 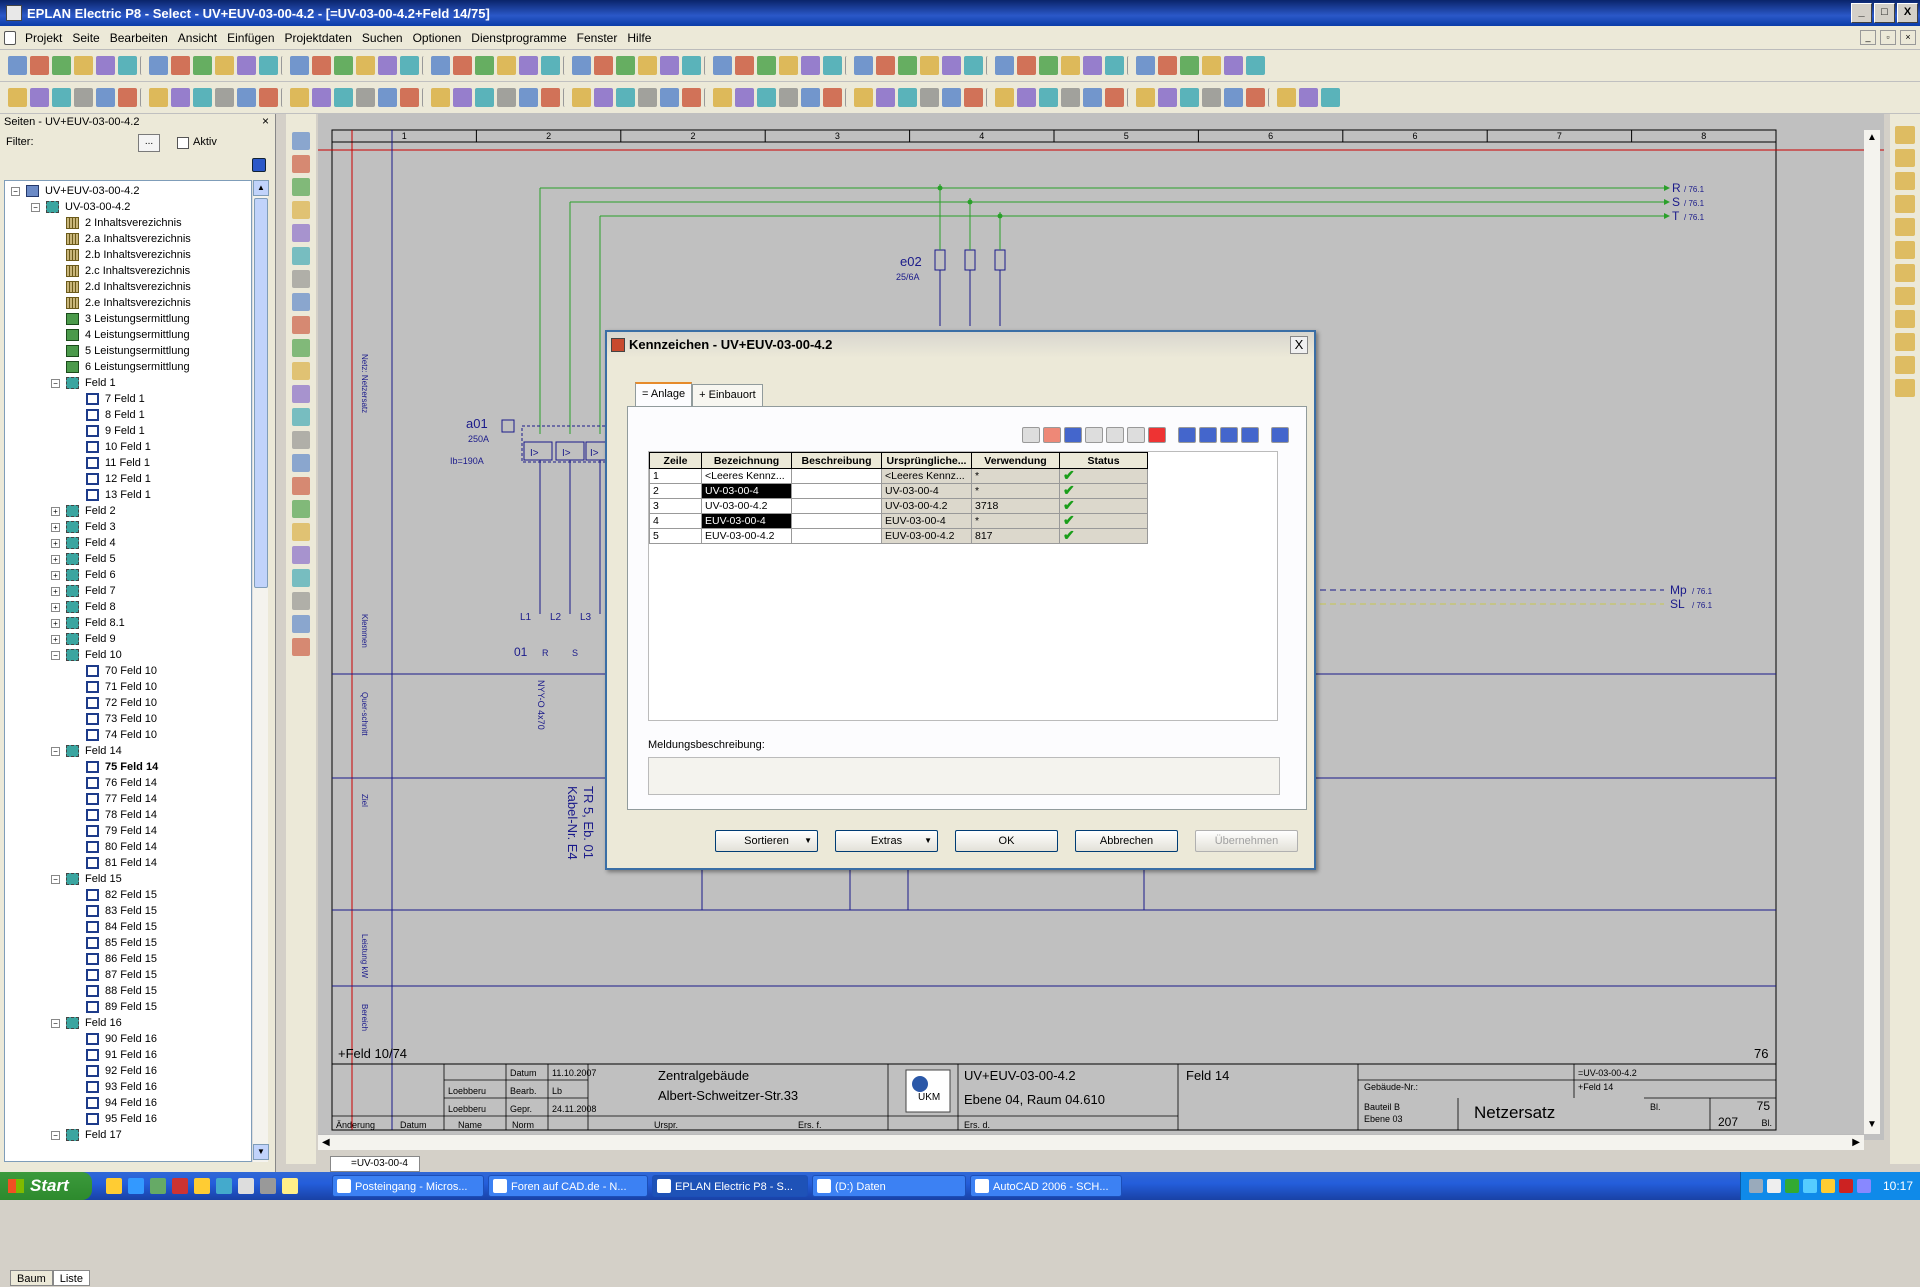 I want to click on tree-node: 13 Feld 1, so click(x=111, y=495).